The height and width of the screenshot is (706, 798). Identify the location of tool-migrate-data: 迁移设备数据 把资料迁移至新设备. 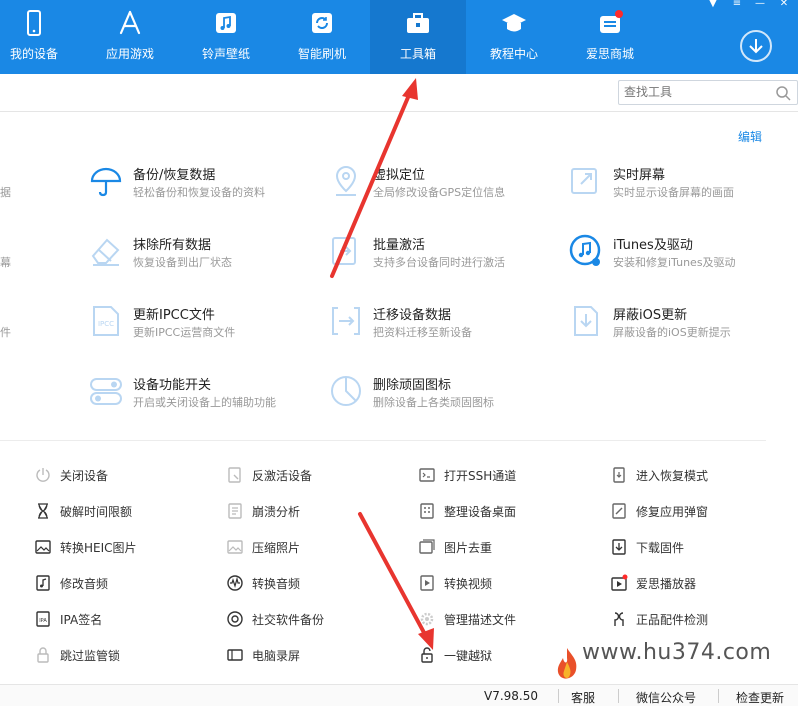
(439, 329).